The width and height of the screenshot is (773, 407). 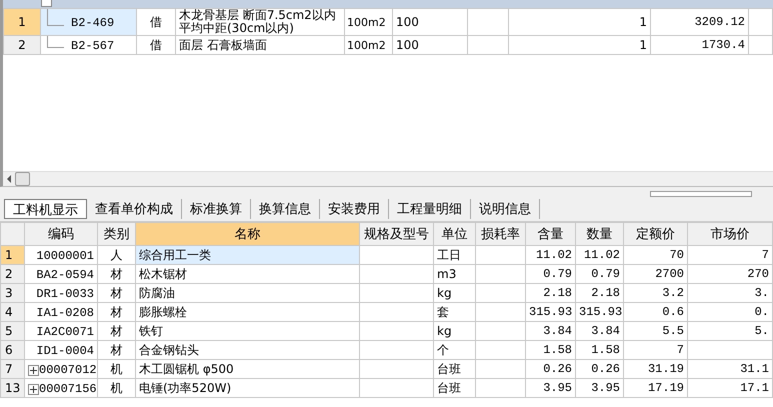 I want to click on column-header: 定额价, so click(x=656, y=234).